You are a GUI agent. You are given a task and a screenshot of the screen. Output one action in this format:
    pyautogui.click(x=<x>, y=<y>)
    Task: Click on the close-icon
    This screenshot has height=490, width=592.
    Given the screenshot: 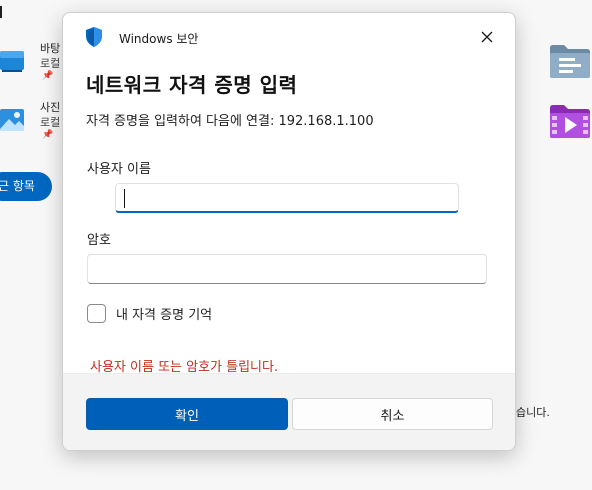 What is the action you would take?
    pyautogui.click(x=487, y=37)
    